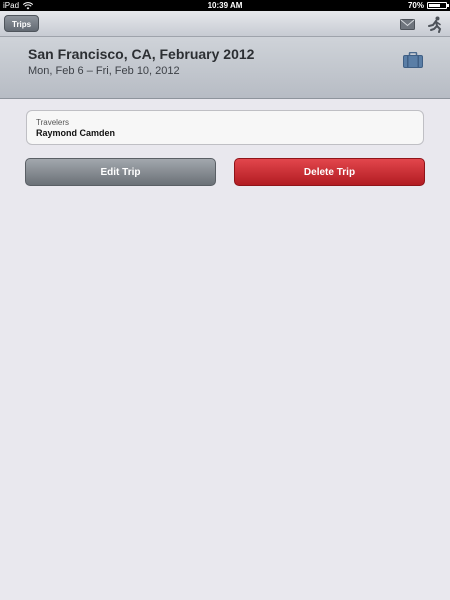  Describe the element at coordinates (225, 24) in the screenshot. I see `navigation-bar: Trips` at that location.